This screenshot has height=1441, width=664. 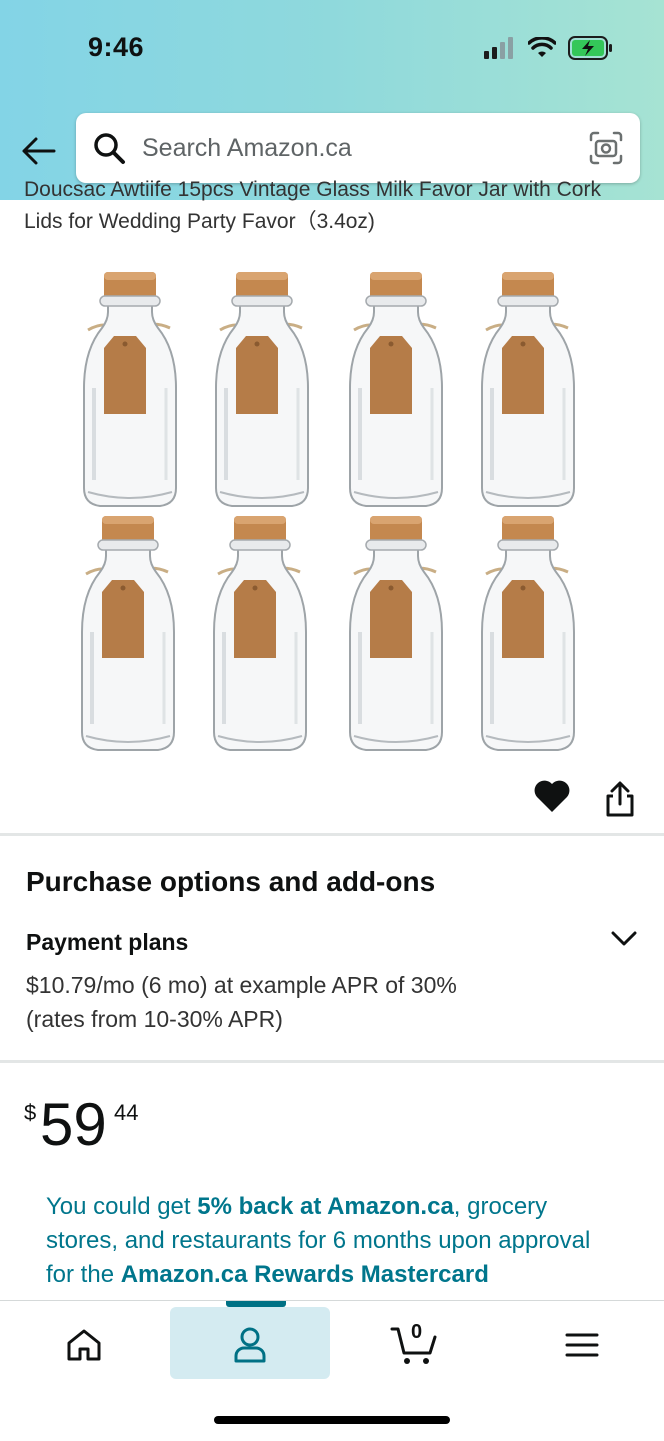 What do you see at coordinates (84, 1345) in the screenshot?
I see `home-icon` at bounding box center [84, 1345].